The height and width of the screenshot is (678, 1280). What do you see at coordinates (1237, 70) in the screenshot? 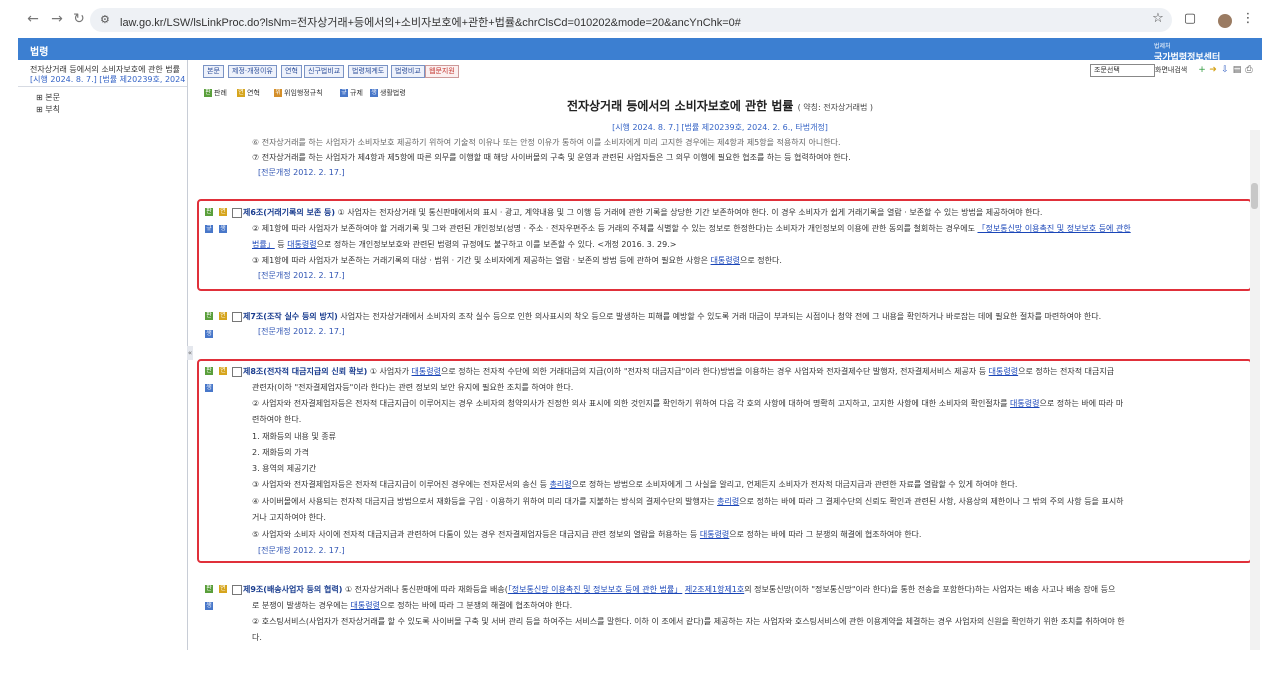
I see `save-icon: ▤` at bounding box center [1237, 70].